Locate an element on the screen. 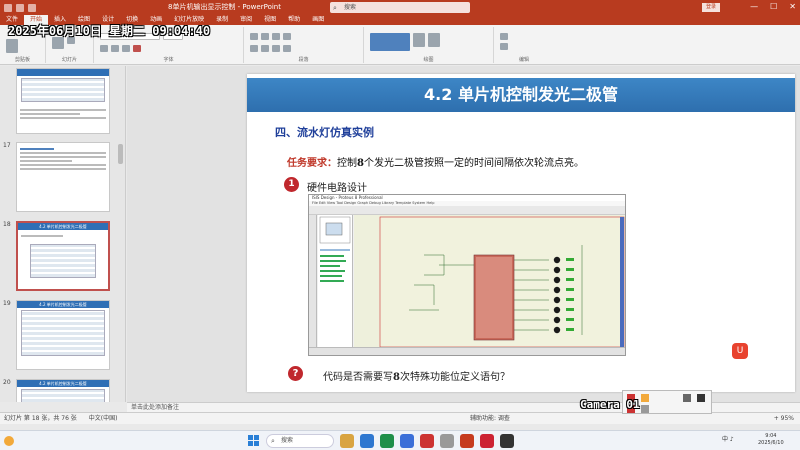 Image resolution: width=800 pixels, height=450 pixels. task-text-pre: 控制 is located at coordinates (347, 163).